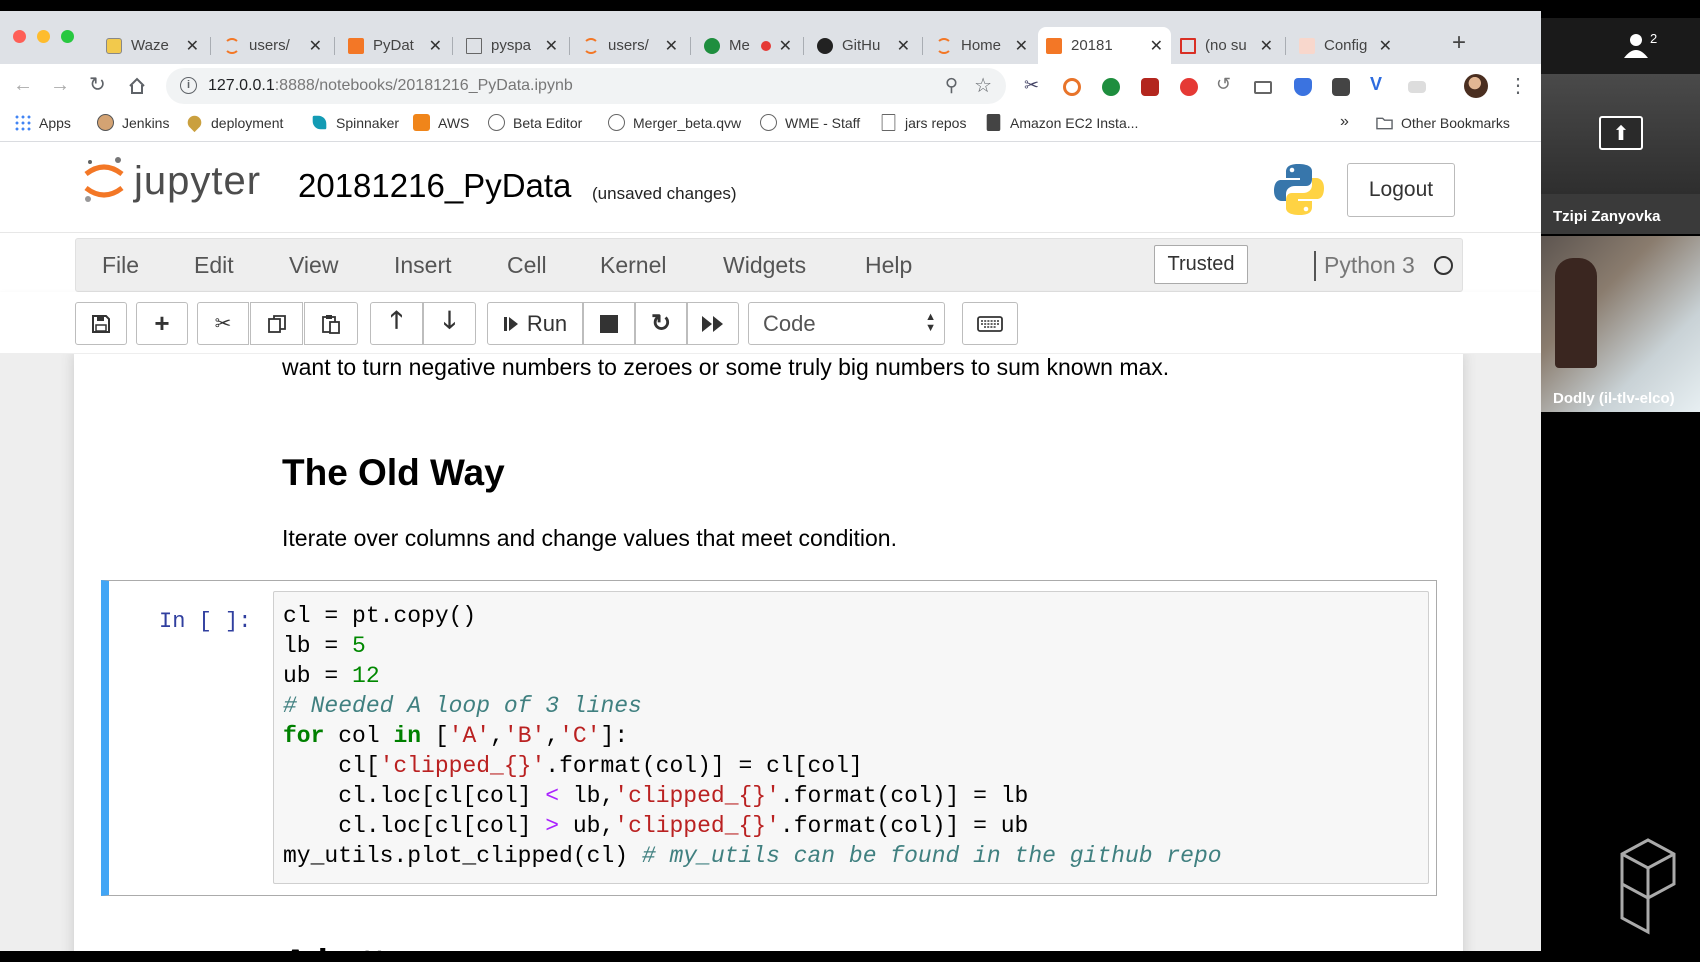 This screenshot has width=1700, height=962. Describe the element at coordinates (23, 85) in the screenshot. I see `back-button: ←` at that location.